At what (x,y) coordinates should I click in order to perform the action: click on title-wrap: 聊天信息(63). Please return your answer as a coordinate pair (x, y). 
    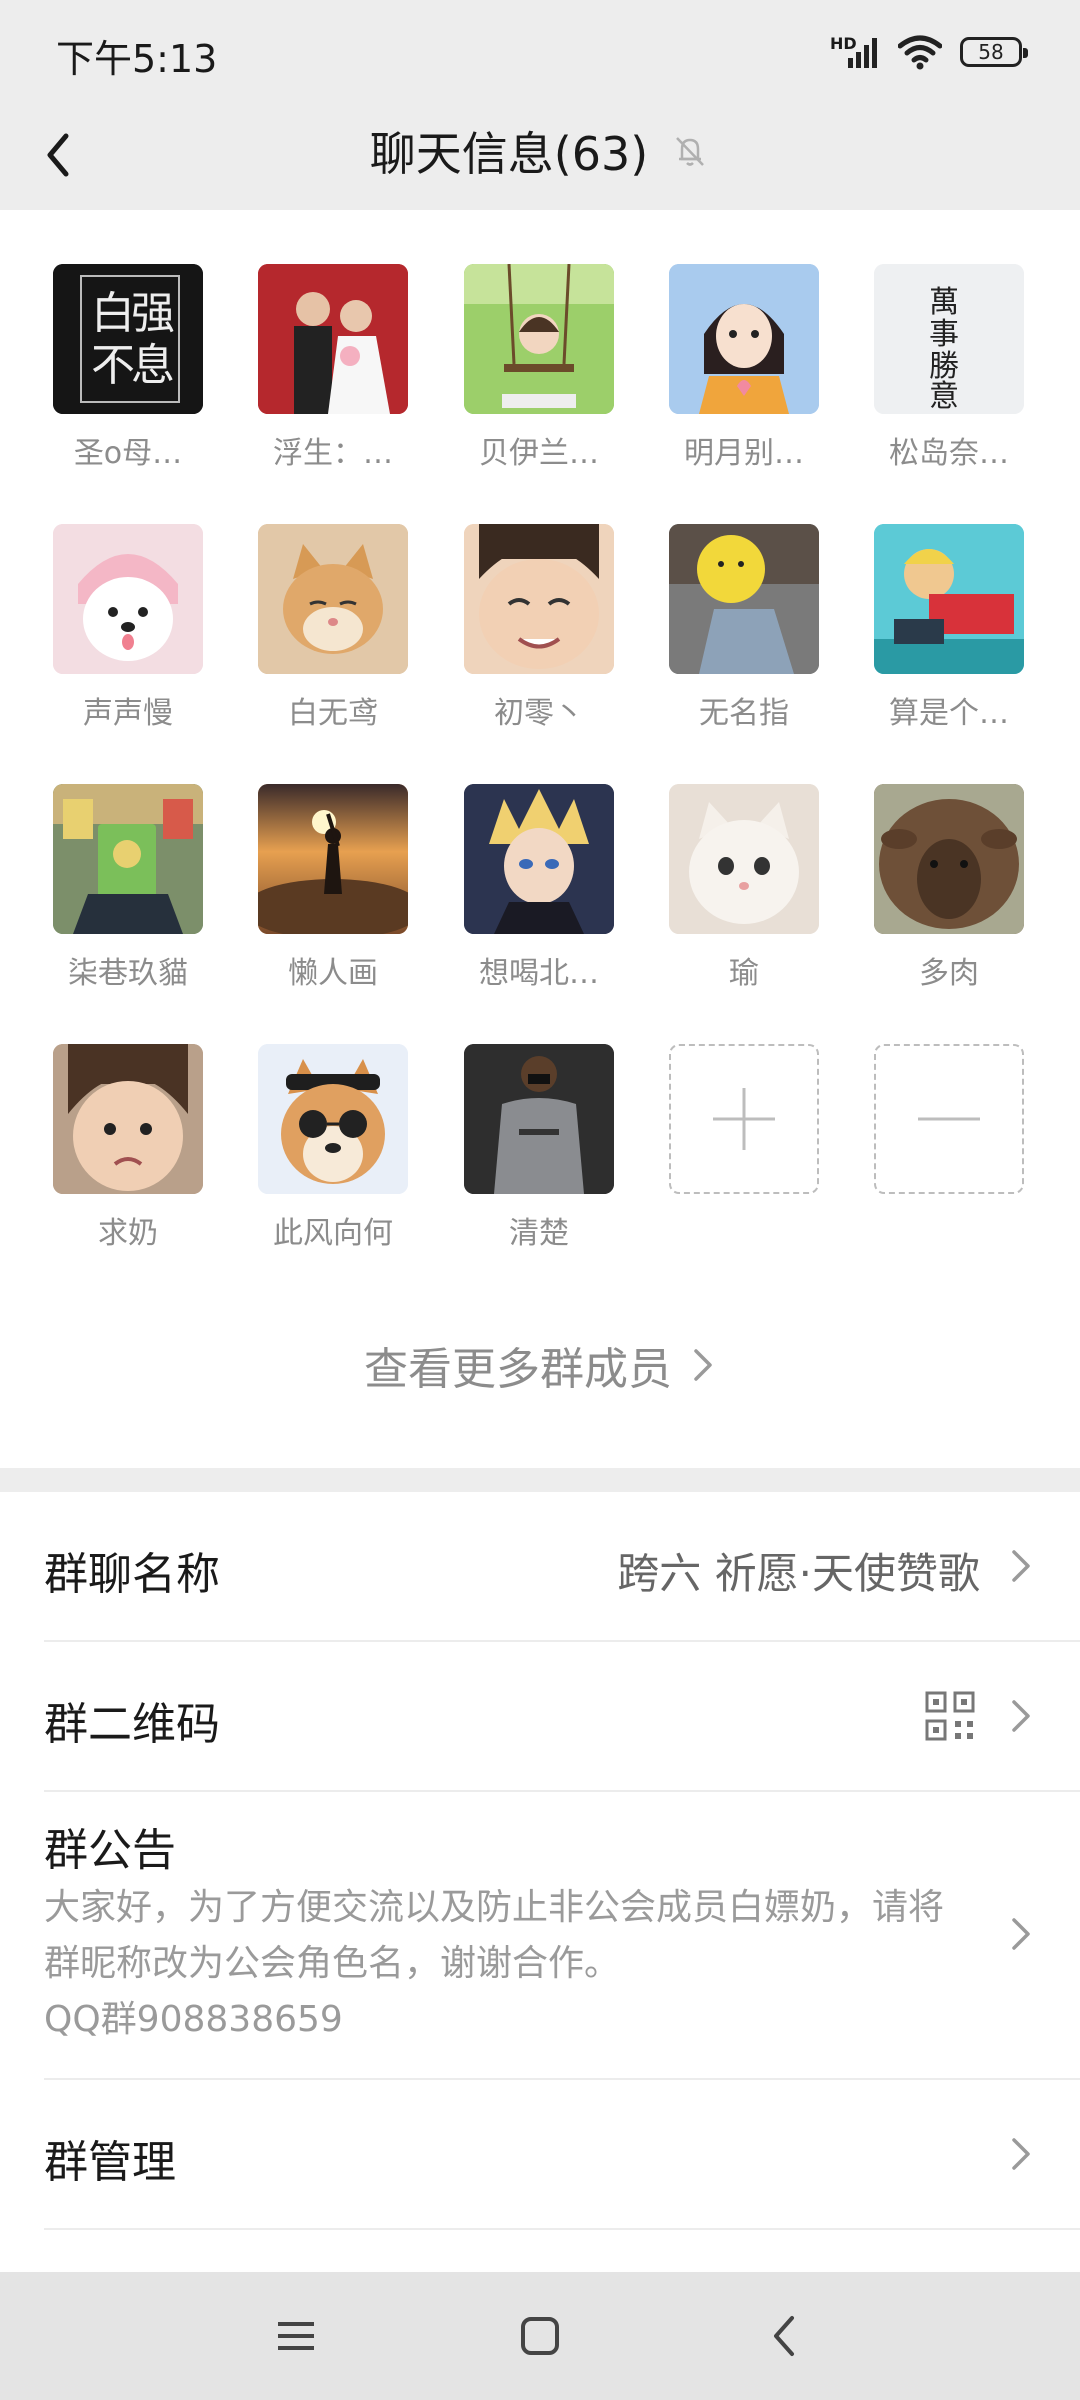
    Looking at the image, I should click on (540, 151).